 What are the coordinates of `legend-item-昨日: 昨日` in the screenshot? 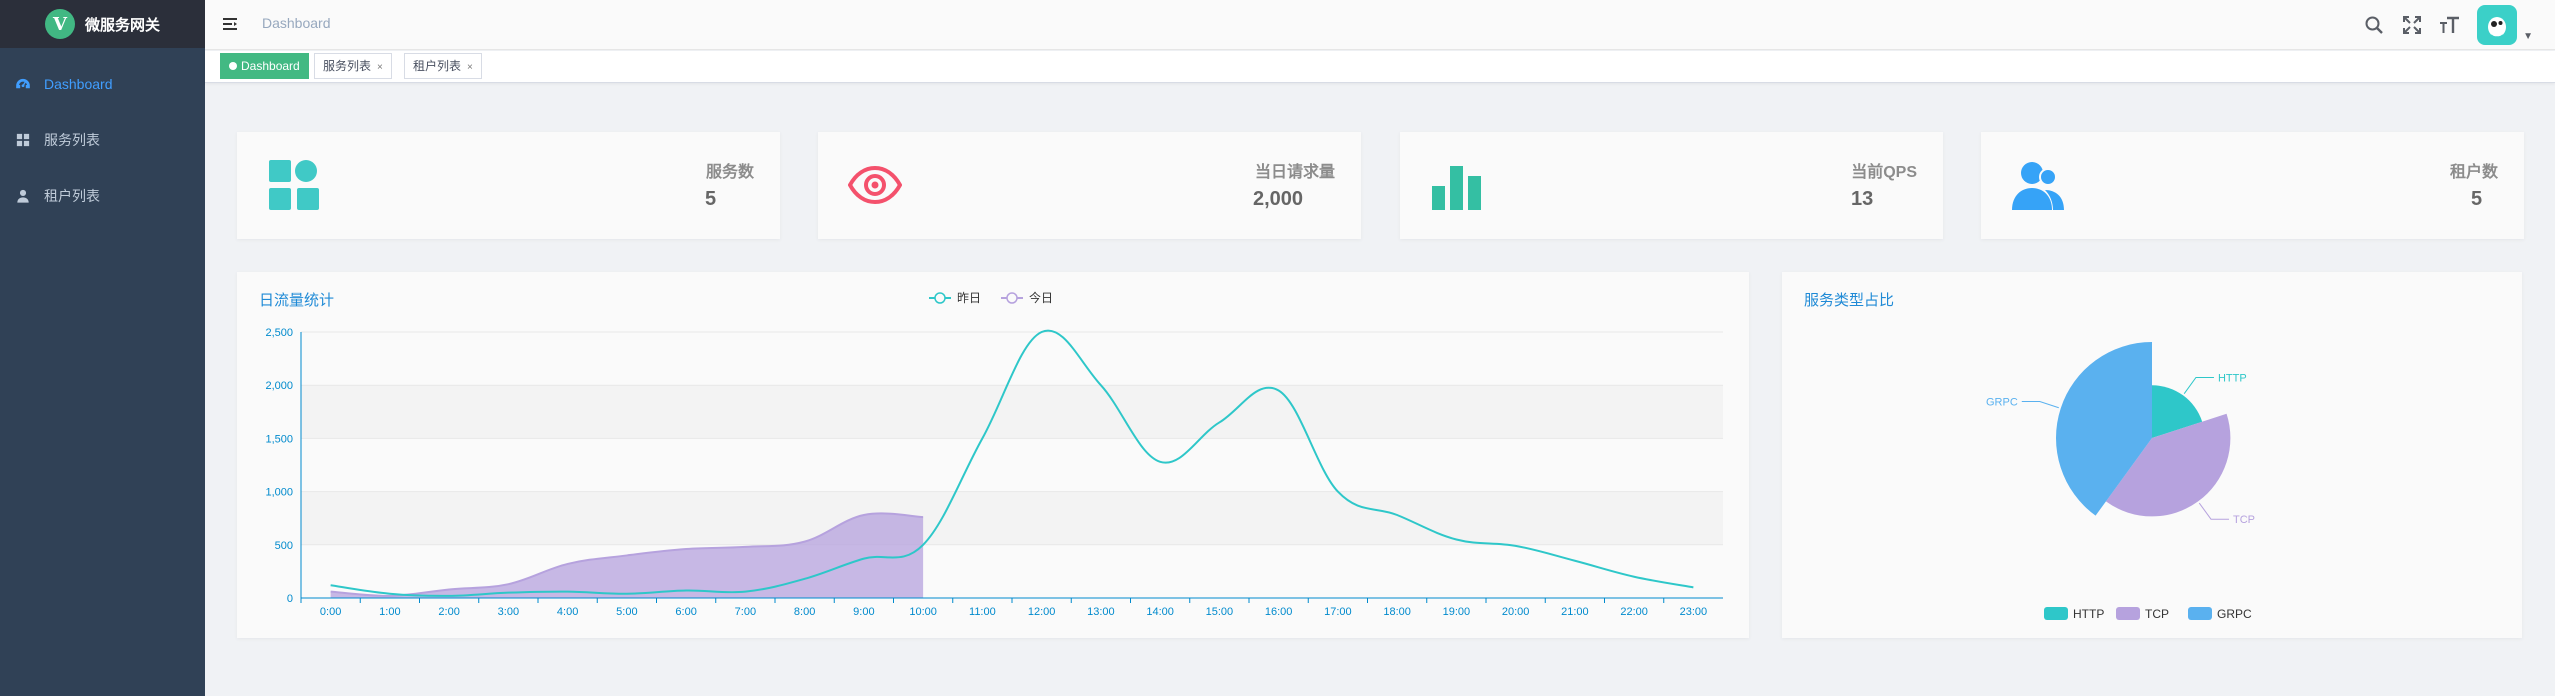 It's located at (955, 298).